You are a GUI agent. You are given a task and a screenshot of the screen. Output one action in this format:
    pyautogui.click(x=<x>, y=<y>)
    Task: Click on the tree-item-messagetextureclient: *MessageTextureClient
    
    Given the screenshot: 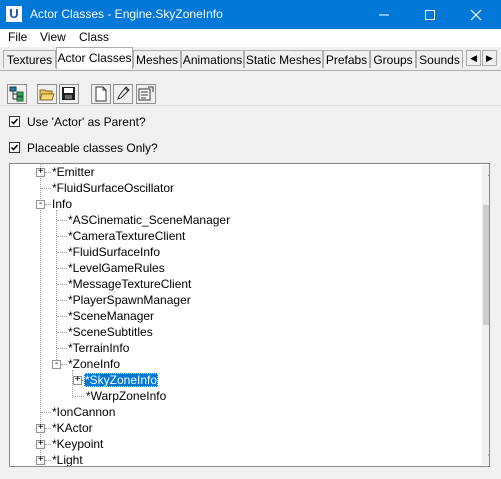 What is the action you would take?
    pyautogui.click(x=241, y=284)
    